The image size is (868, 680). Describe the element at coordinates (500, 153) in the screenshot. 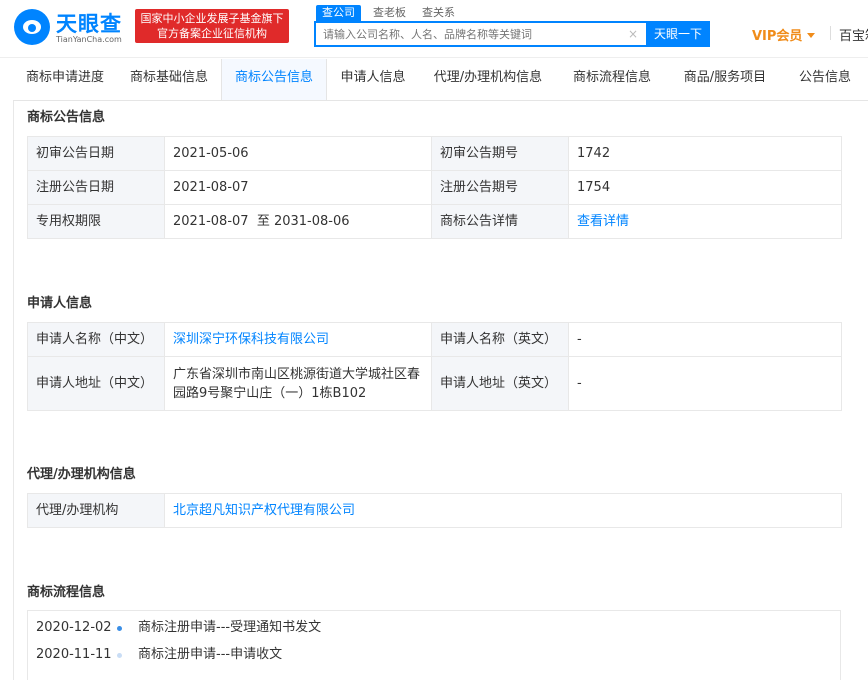

I see `label-first-pub-issue: 初审公告期号` at that location.